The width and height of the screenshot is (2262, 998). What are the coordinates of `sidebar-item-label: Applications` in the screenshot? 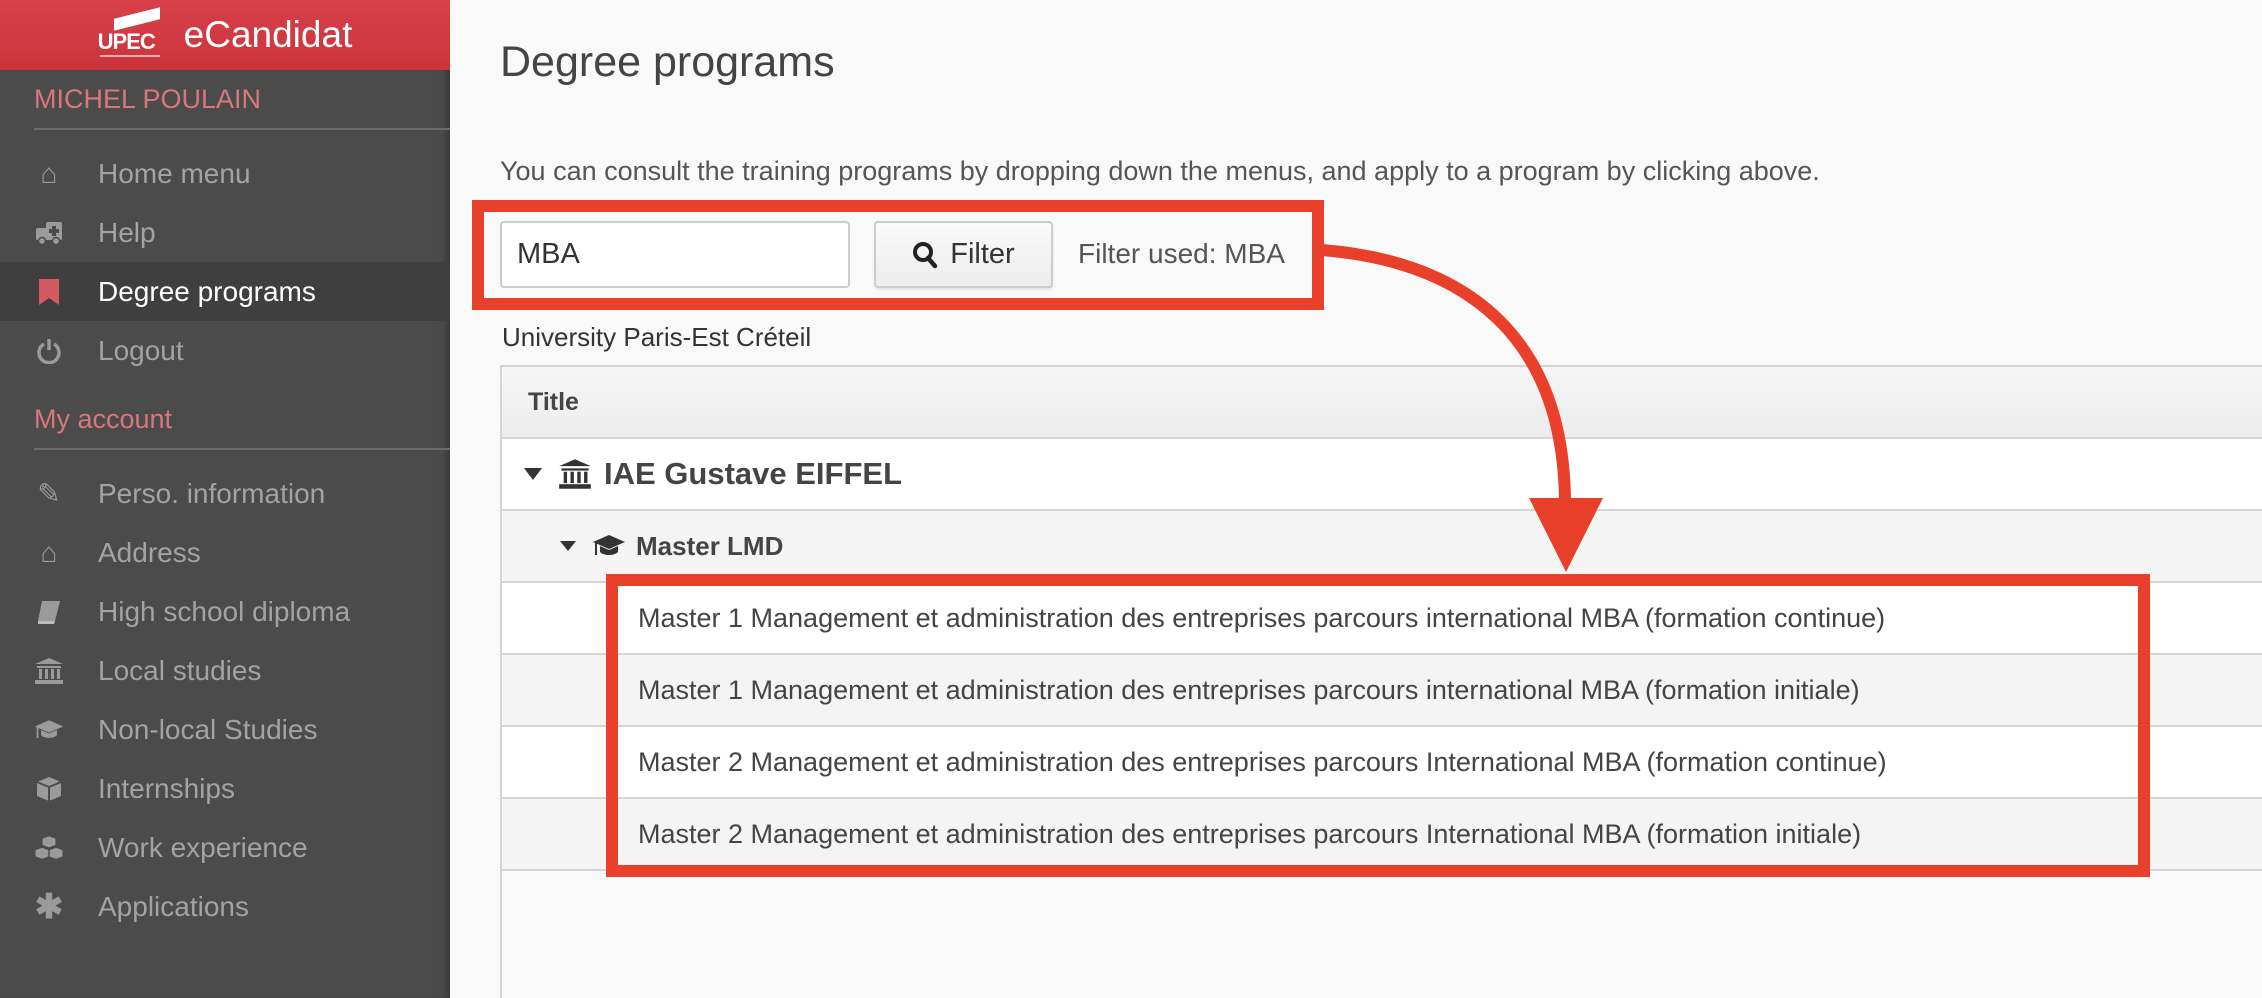 It's located at (173, 906).